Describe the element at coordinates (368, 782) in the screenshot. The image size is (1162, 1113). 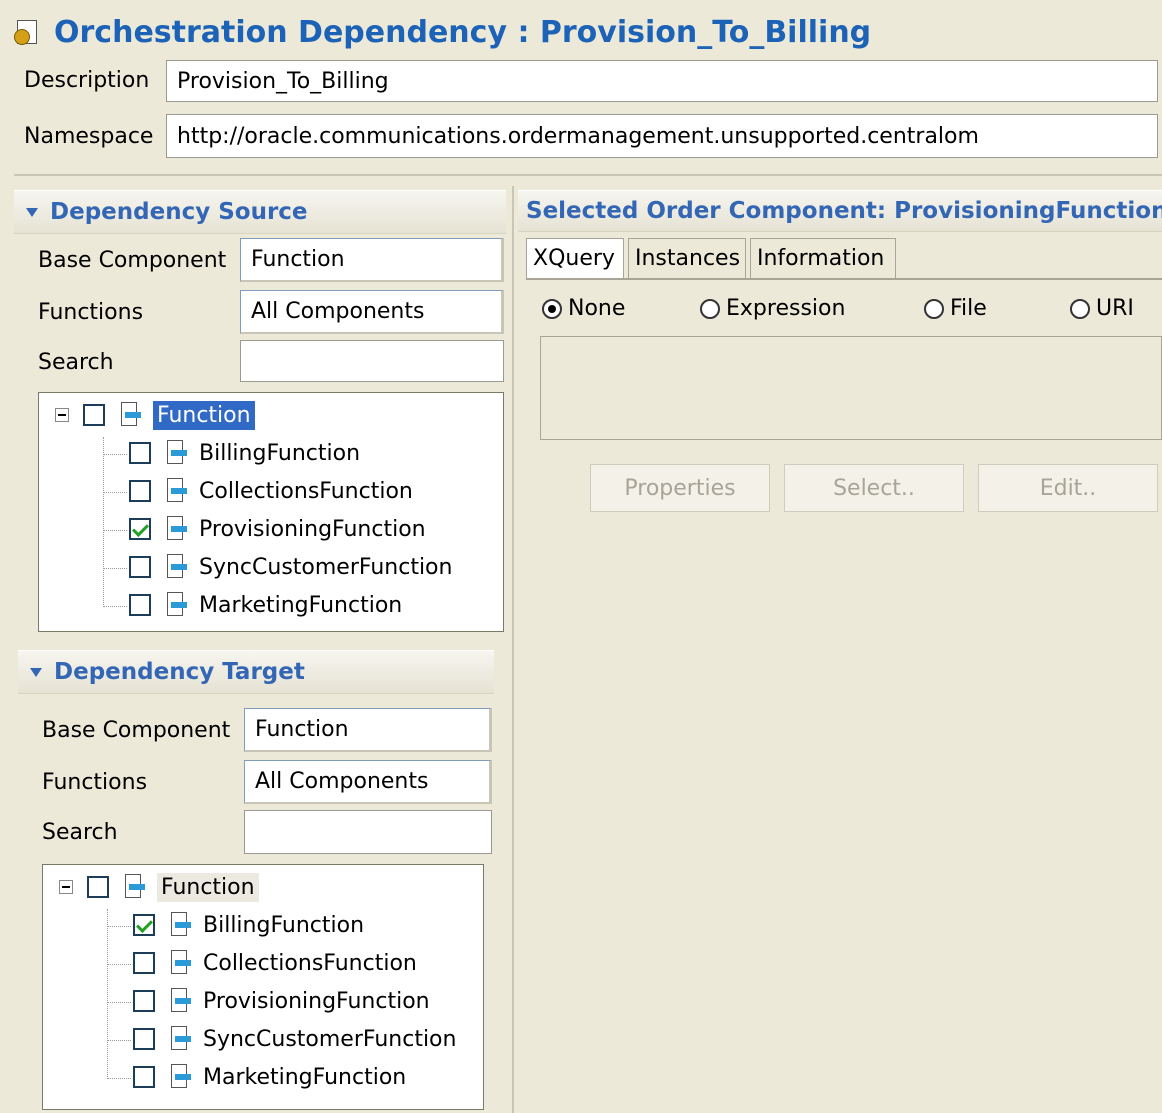
I see `target-functions-field: All Components` at that location.